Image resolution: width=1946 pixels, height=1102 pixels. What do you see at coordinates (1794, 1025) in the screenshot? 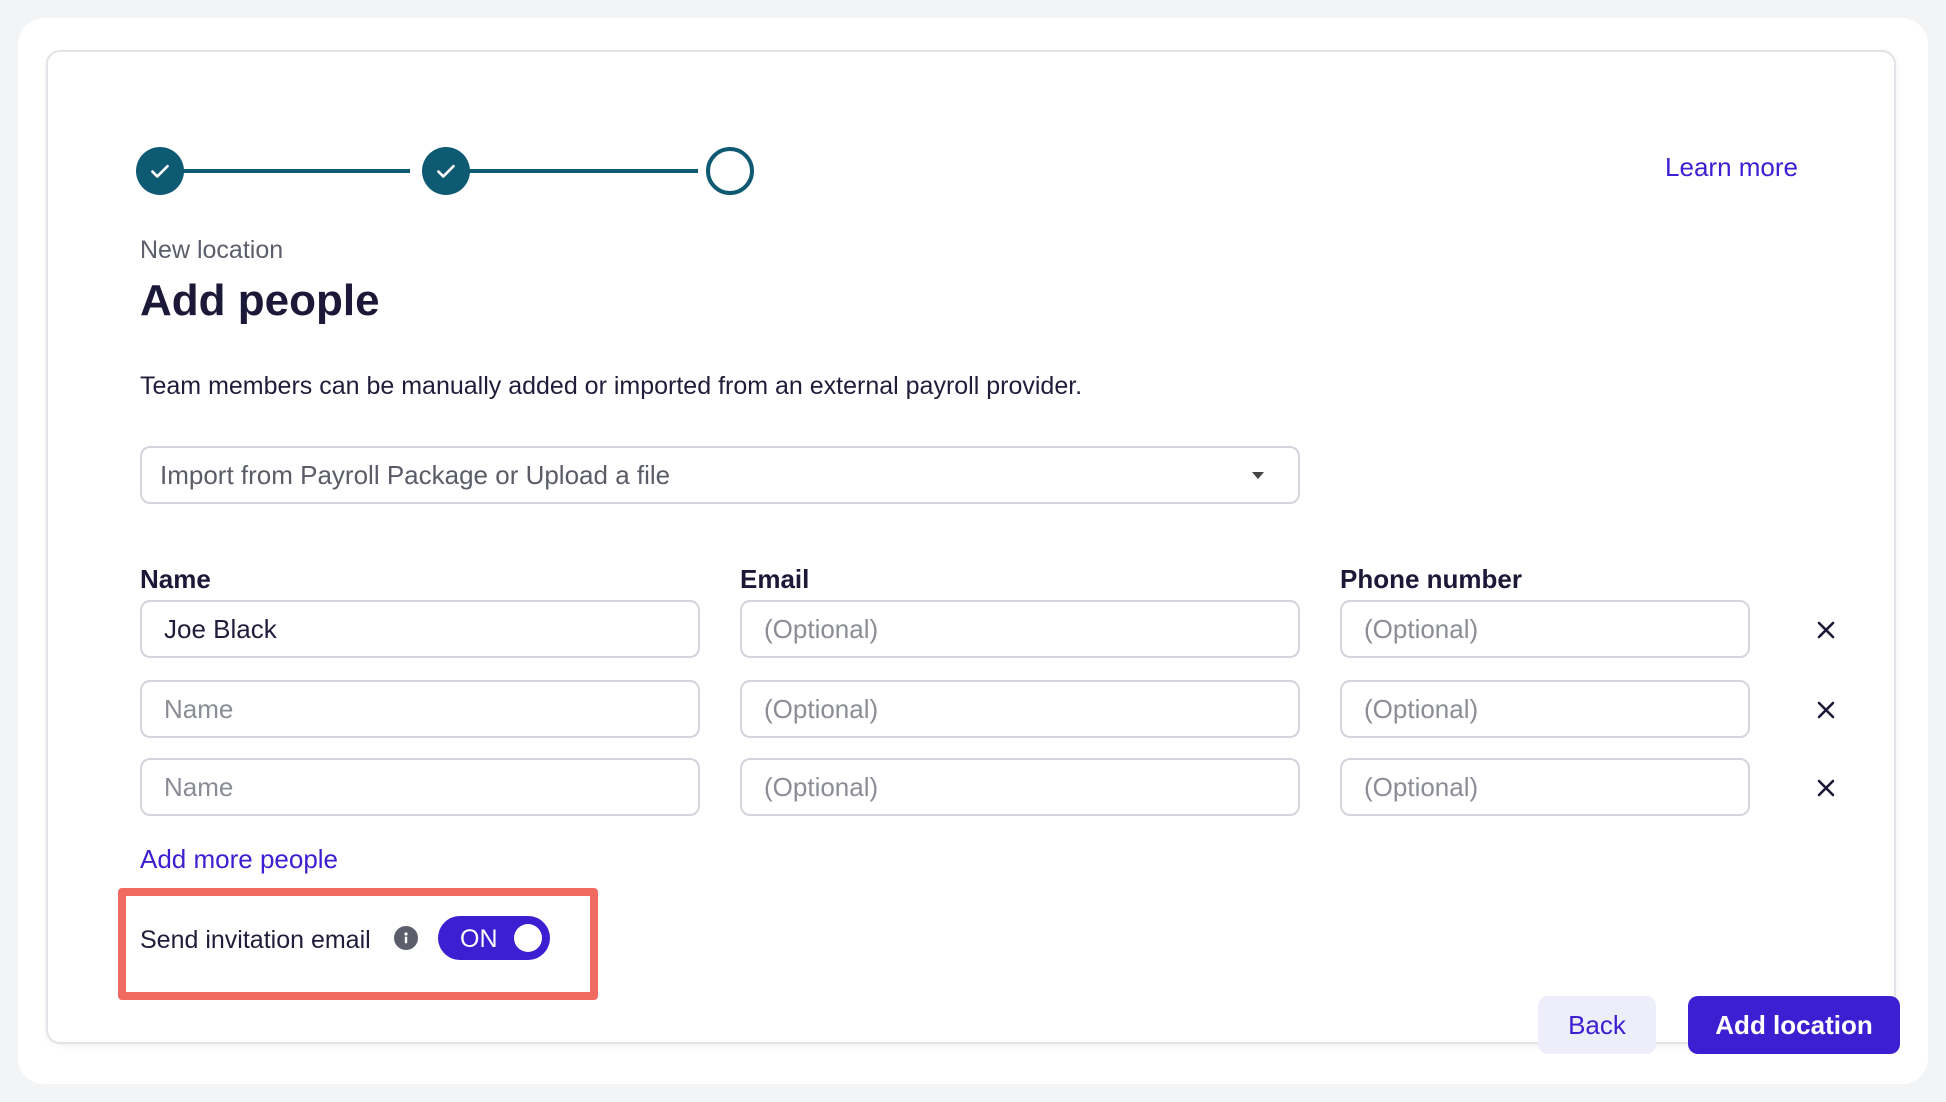
I see `add-location-button: Add location` at bounding box center [1794, 1025].